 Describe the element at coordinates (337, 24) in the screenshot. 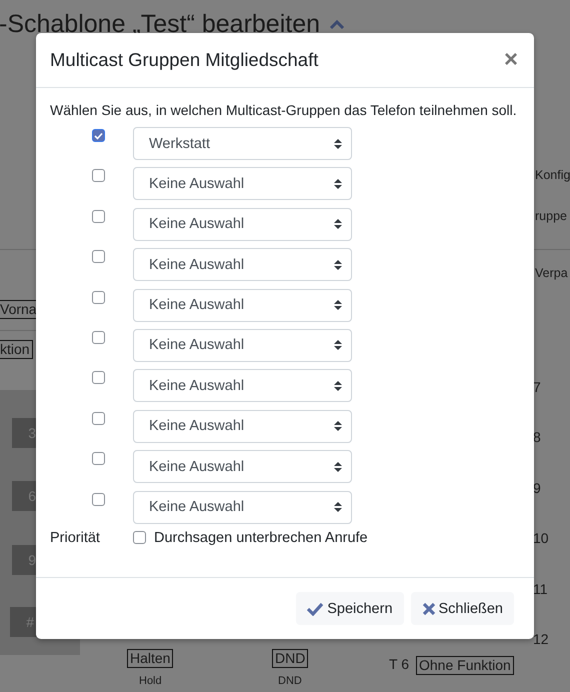

I see `caret-icon` at that location.